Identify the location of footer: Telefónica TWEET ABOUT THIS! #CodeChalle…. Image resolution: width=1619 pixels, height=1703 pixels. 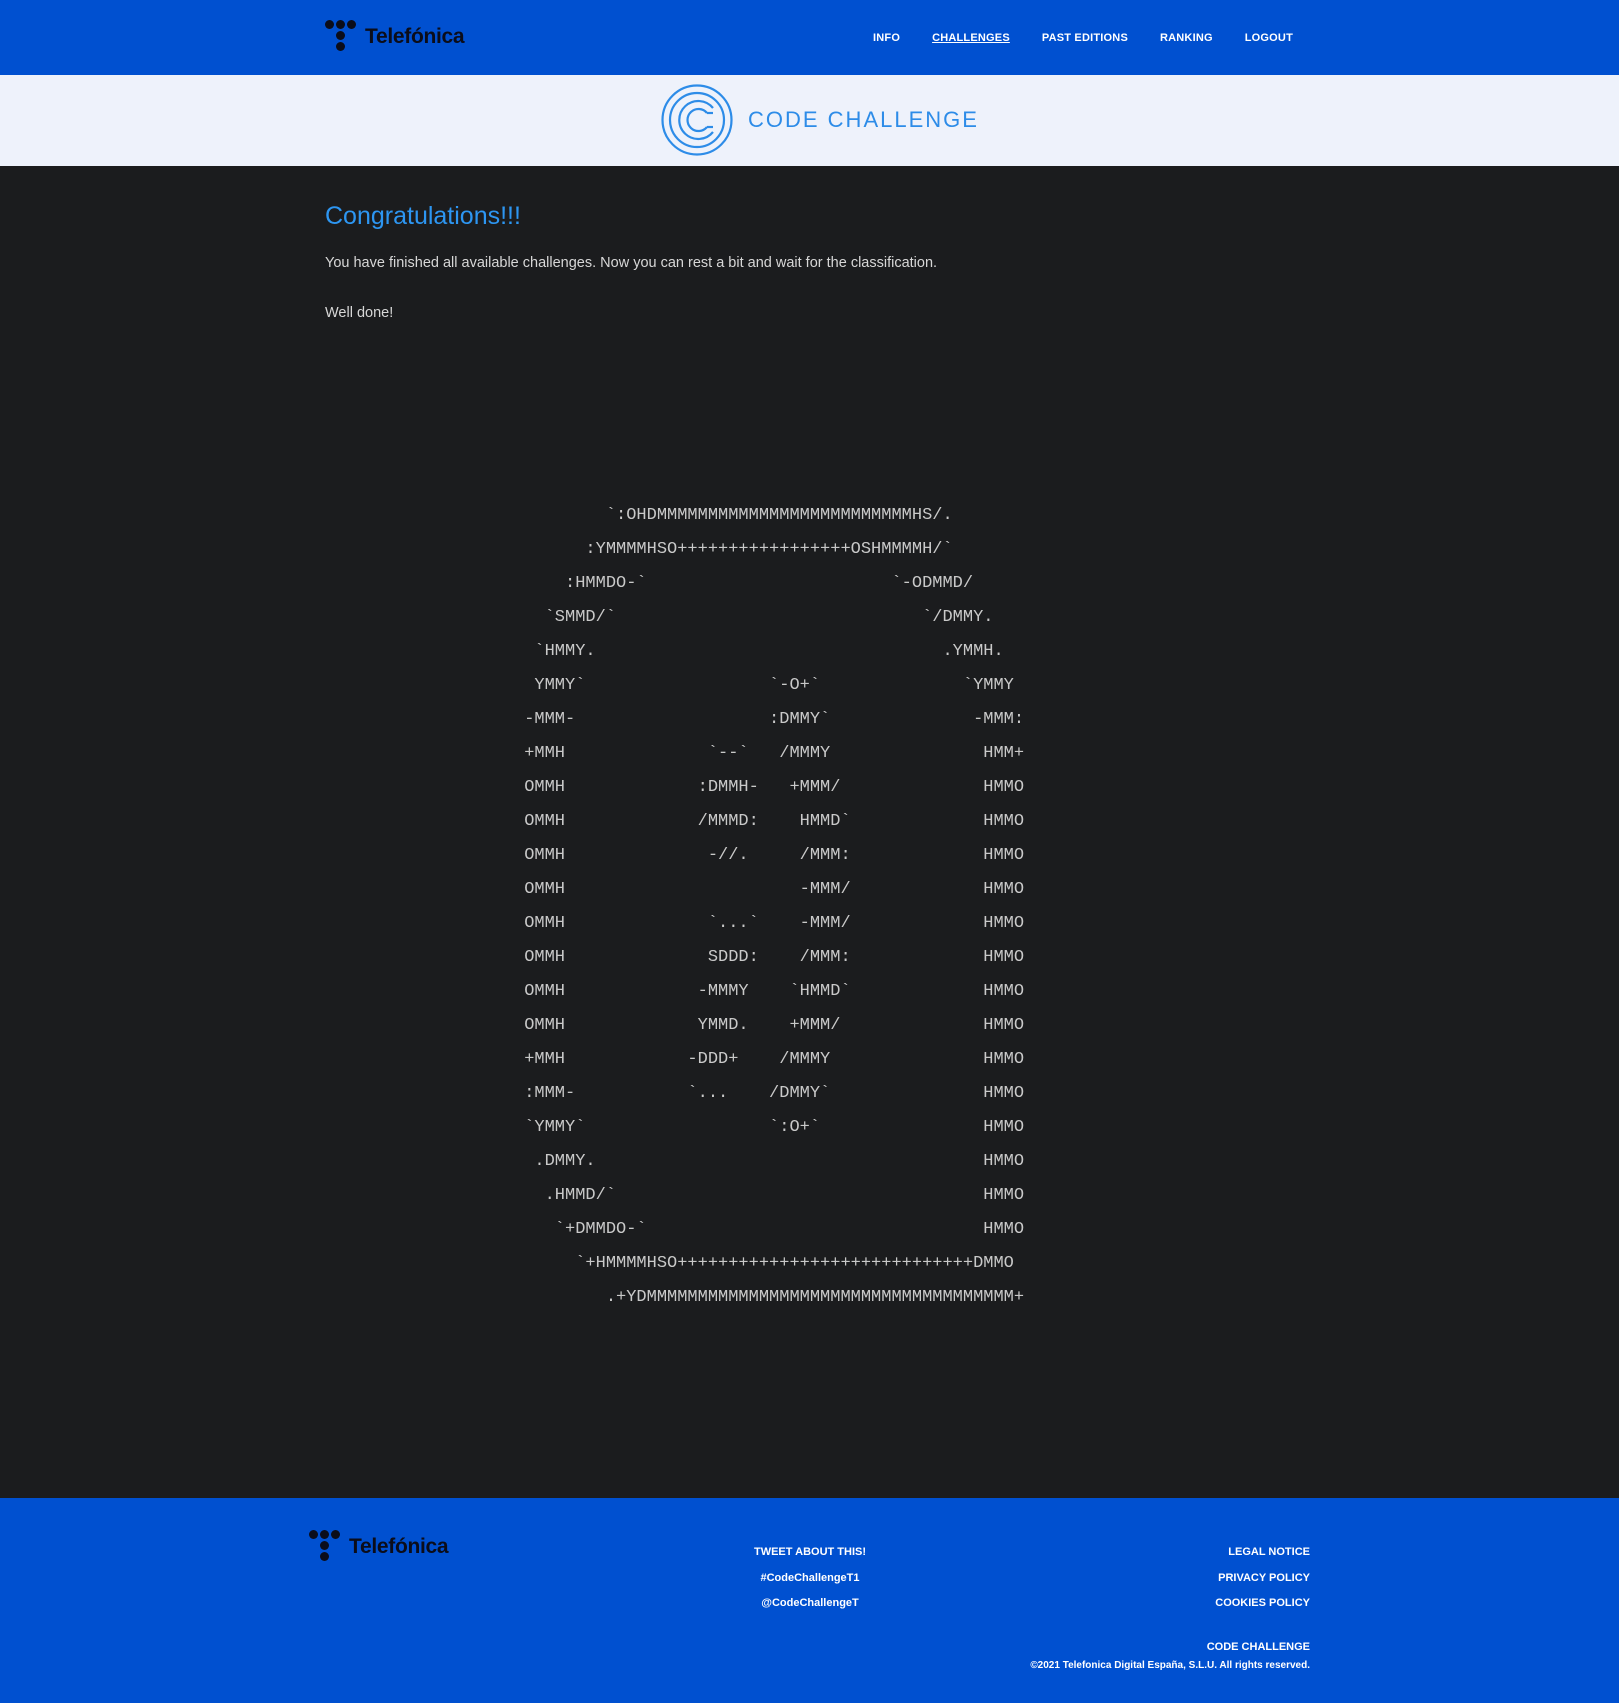
(809, 1600).